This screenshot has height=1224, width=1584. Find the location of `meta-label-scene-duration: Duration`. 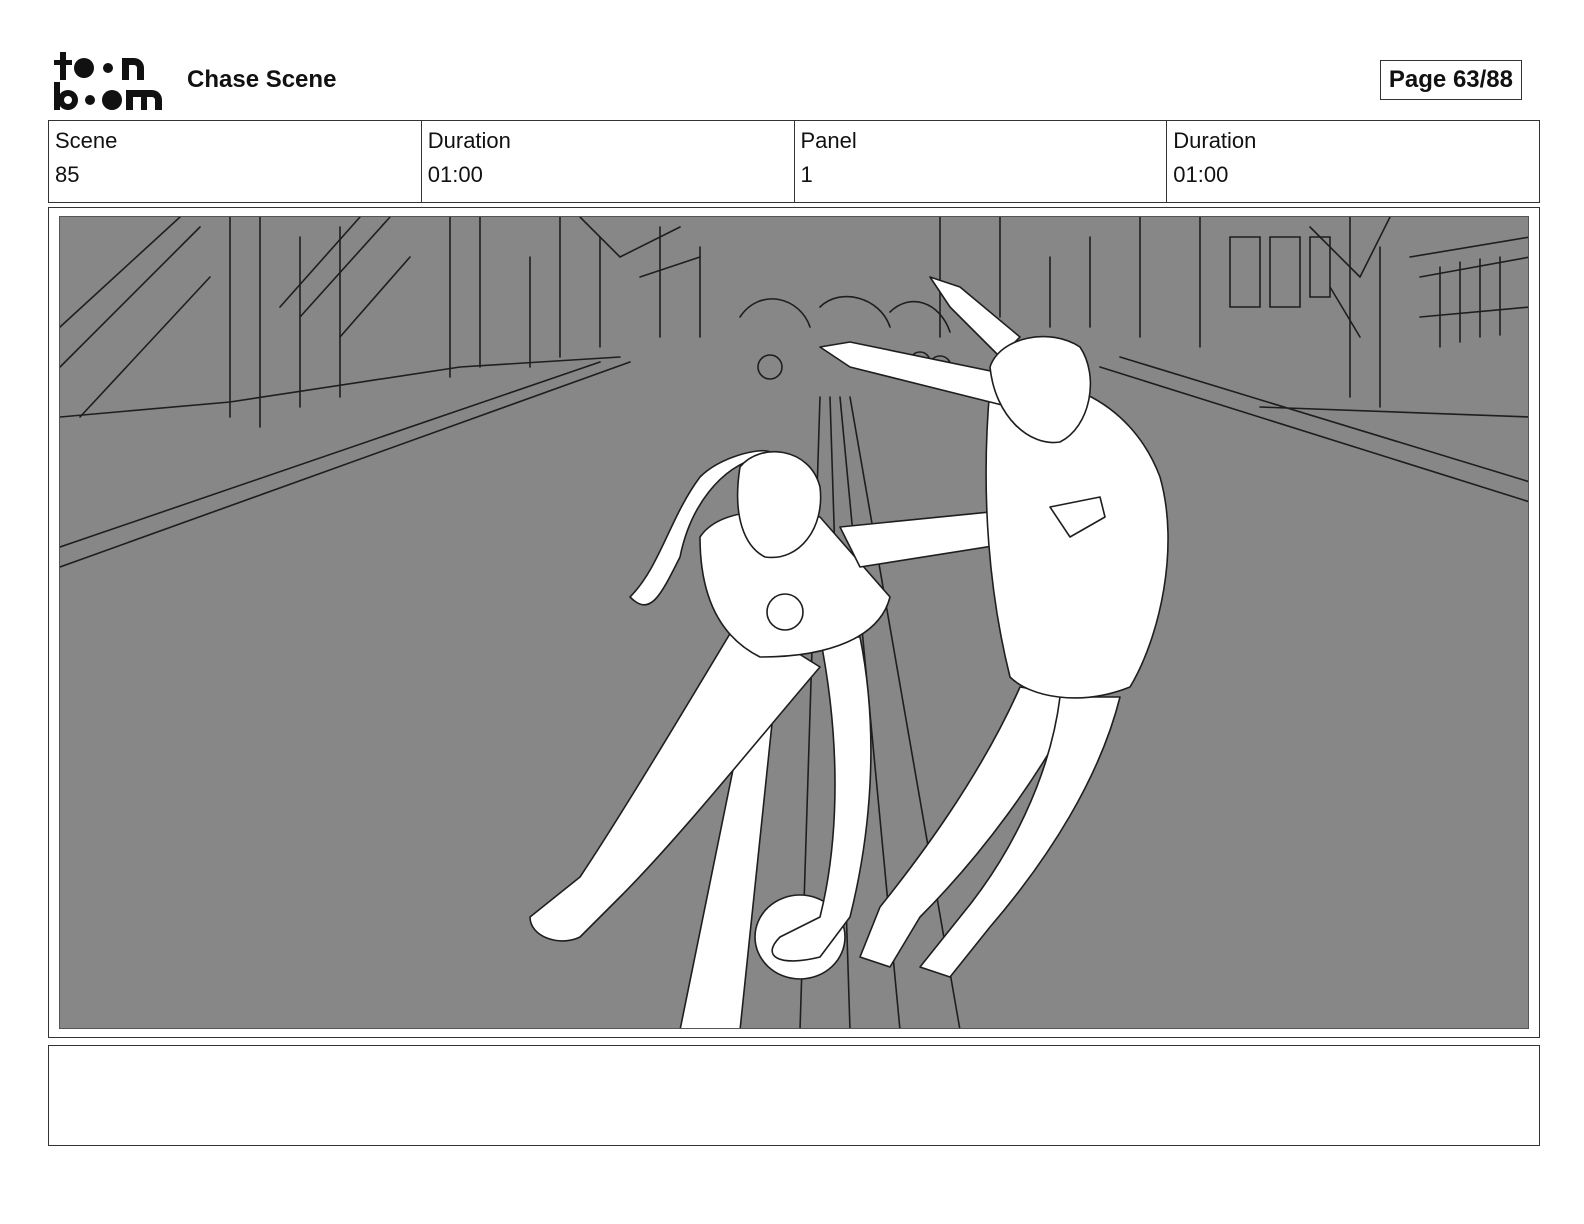

meta-label-scene-duration: Duration is located at coordinates (469, 140).